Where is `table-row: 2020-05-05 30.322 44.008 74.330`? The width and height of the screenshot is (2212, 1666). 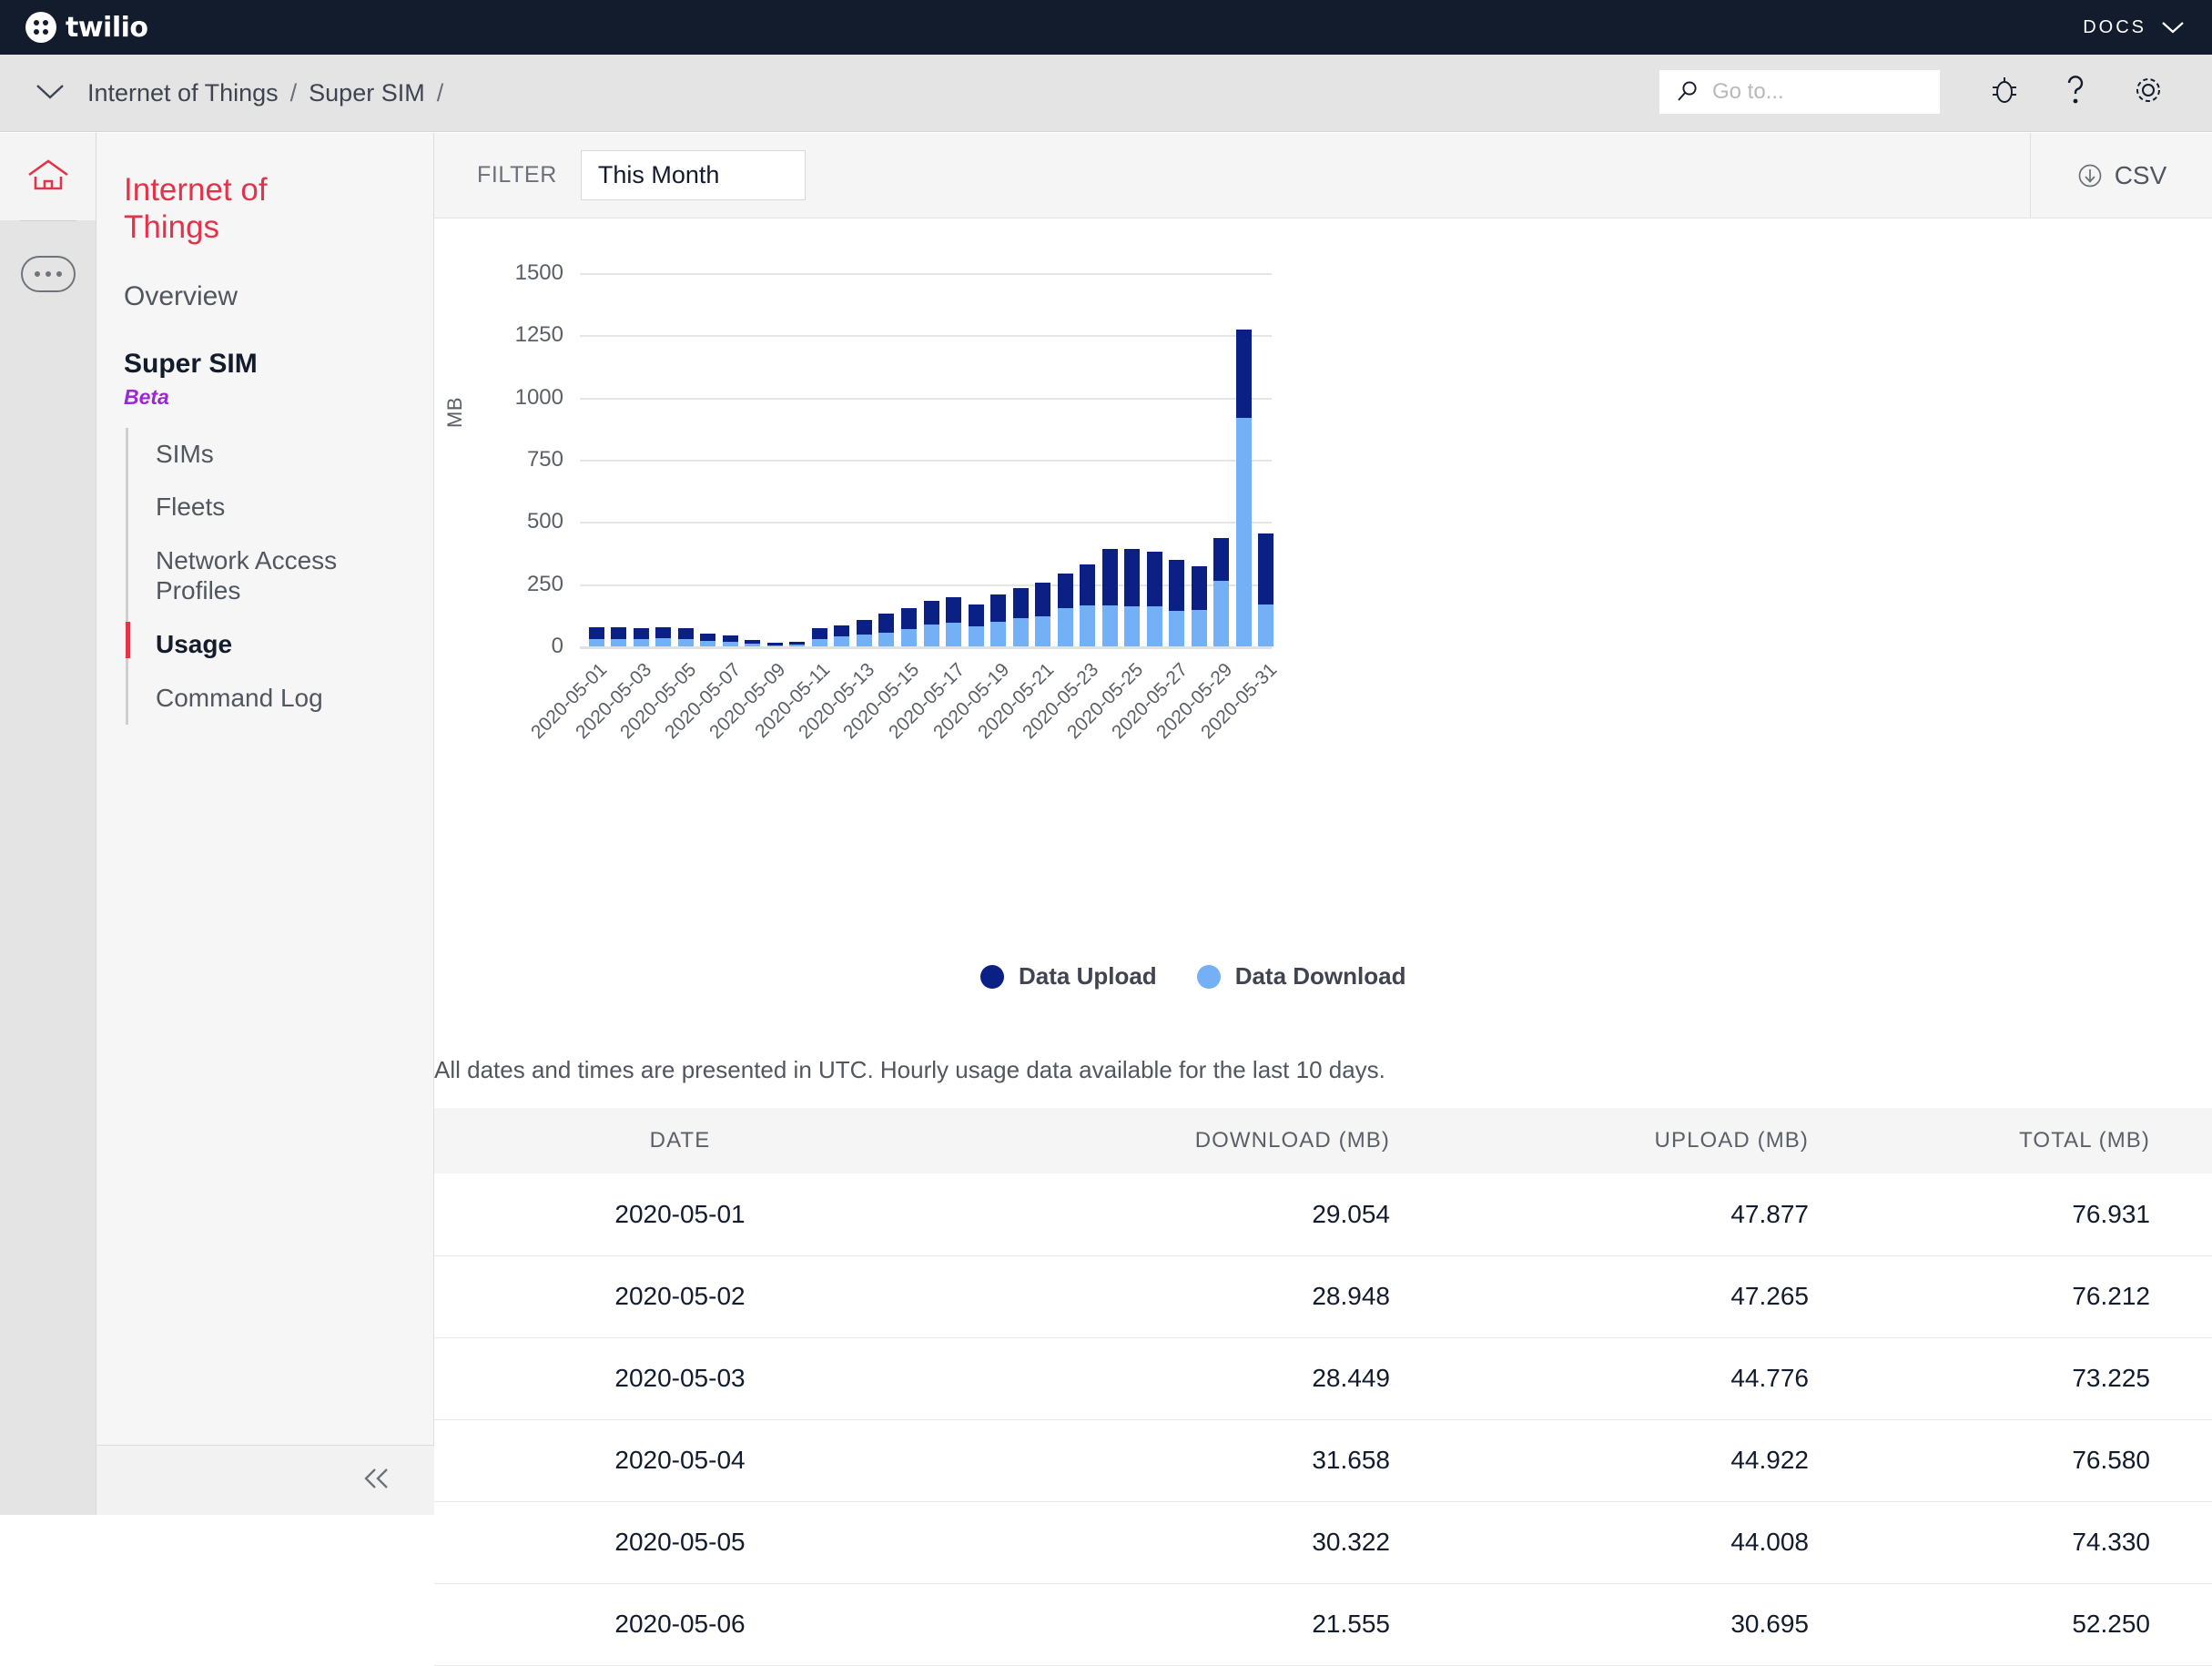
table-row: 2020-05-05 30.322 44.008 74.330 is located at coordinates (1323, 1542).